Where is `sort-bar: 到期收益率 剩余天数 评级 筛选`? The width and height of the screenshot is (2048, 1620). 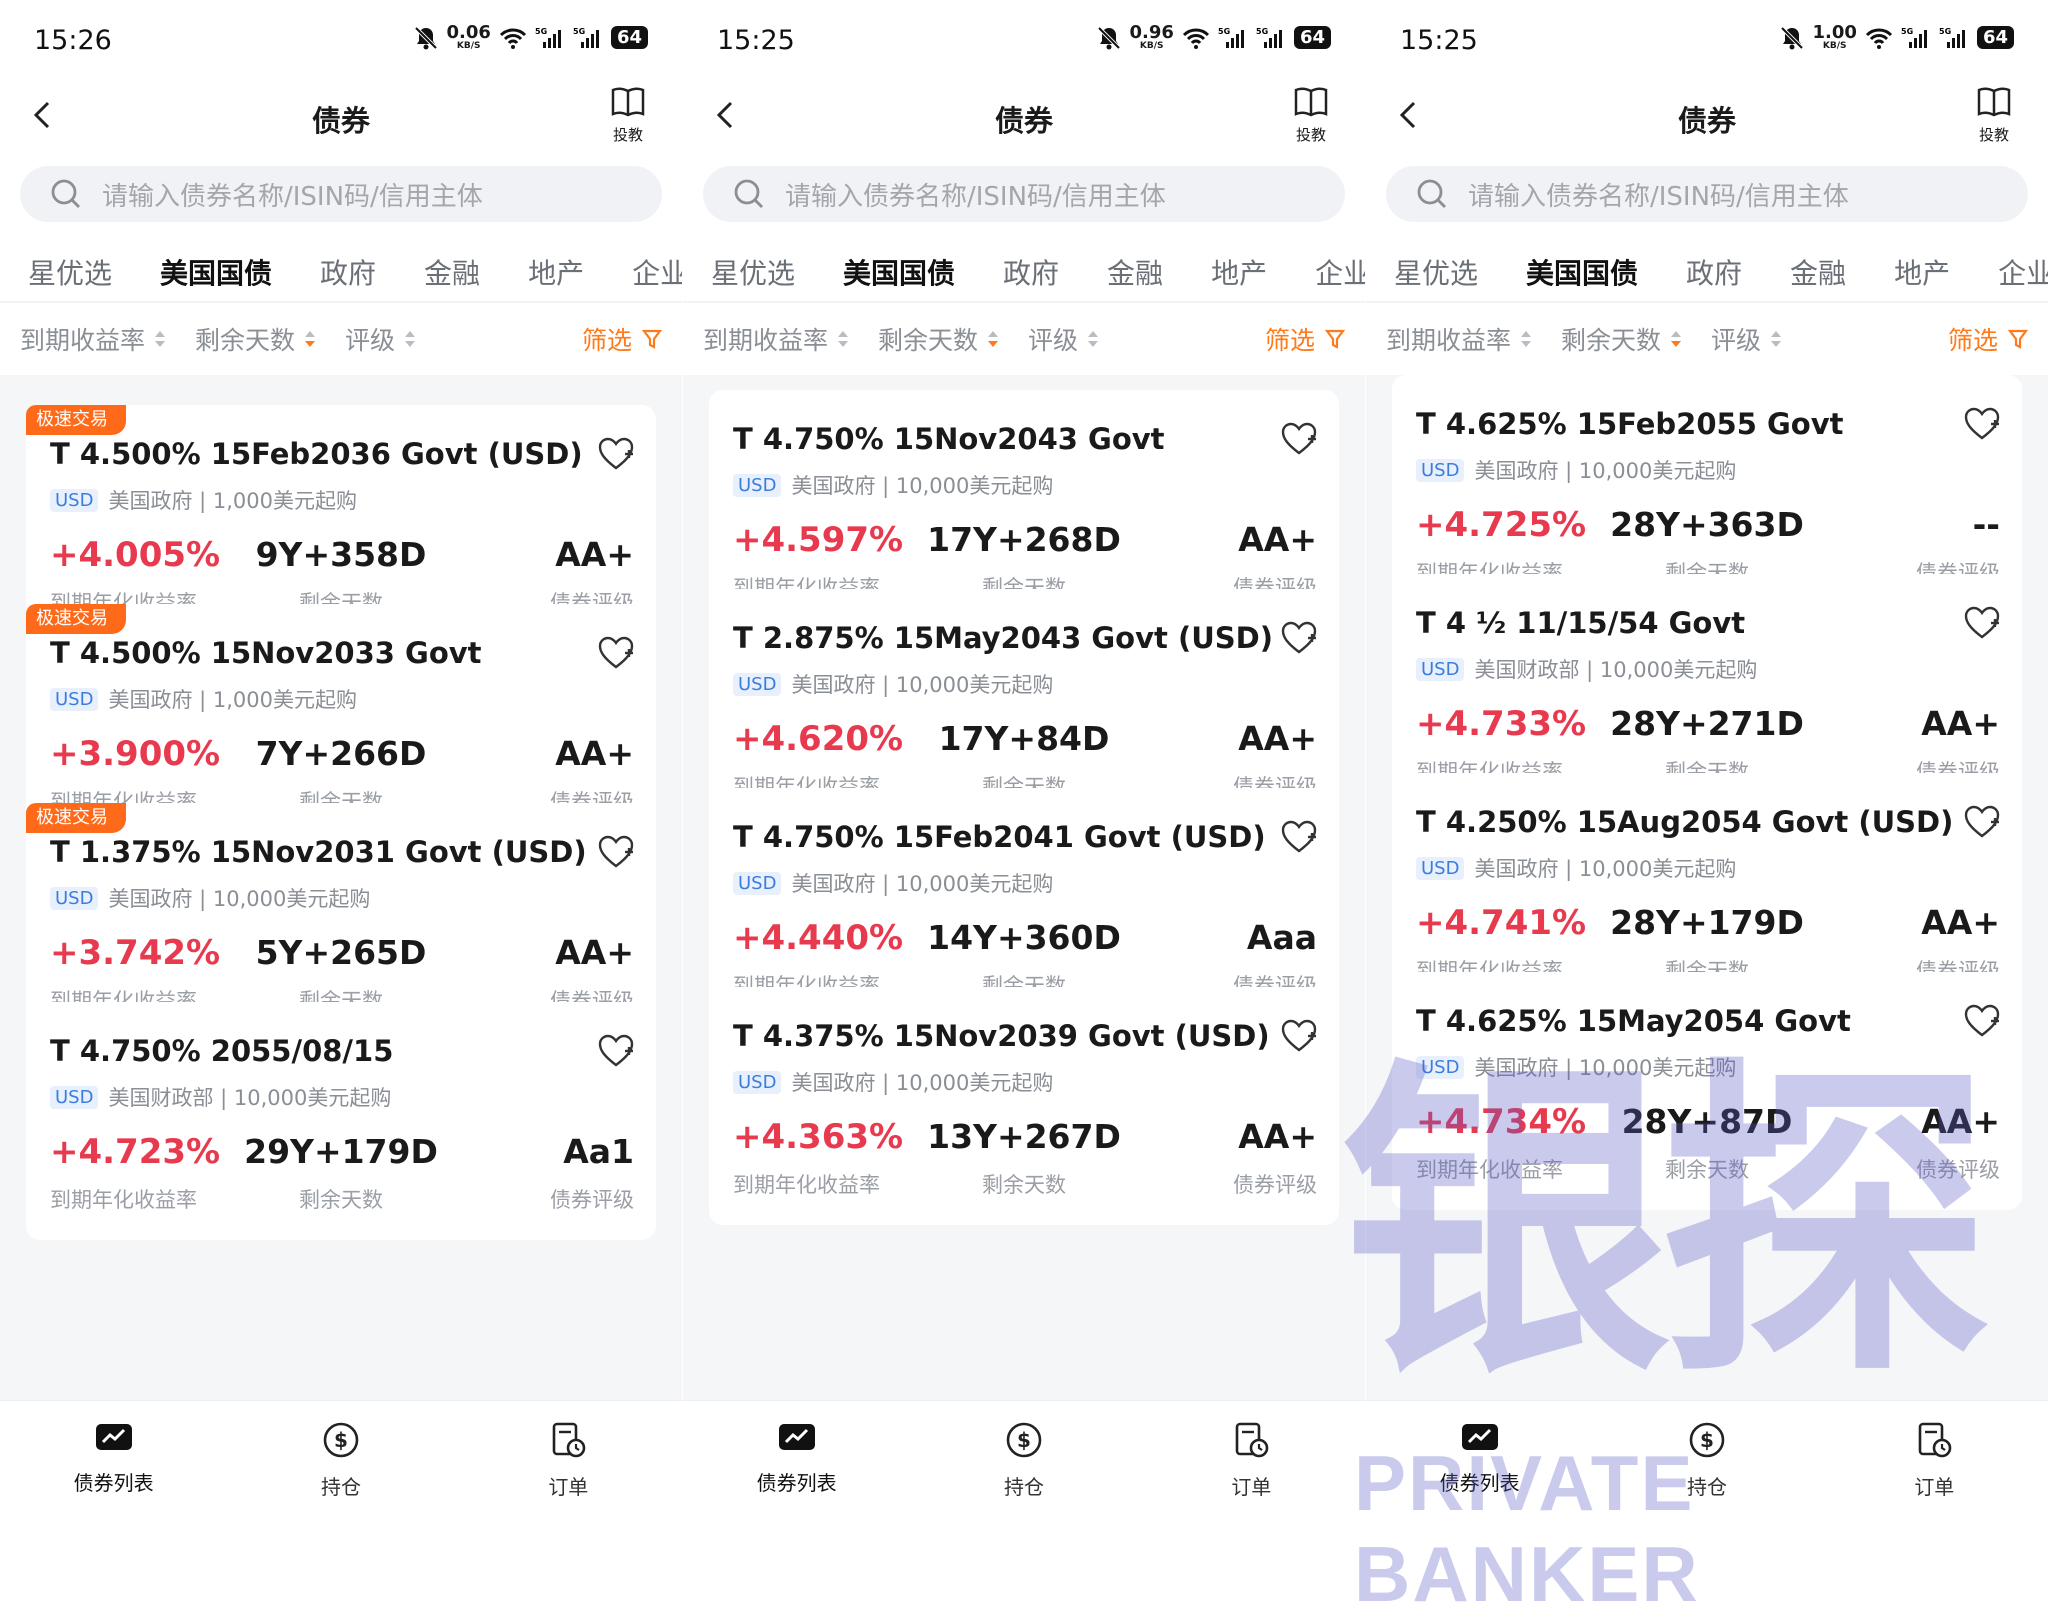
sort-bar: 到期收益率 剩余天数 评级 筛选 is located at coordinates (1707, 339).